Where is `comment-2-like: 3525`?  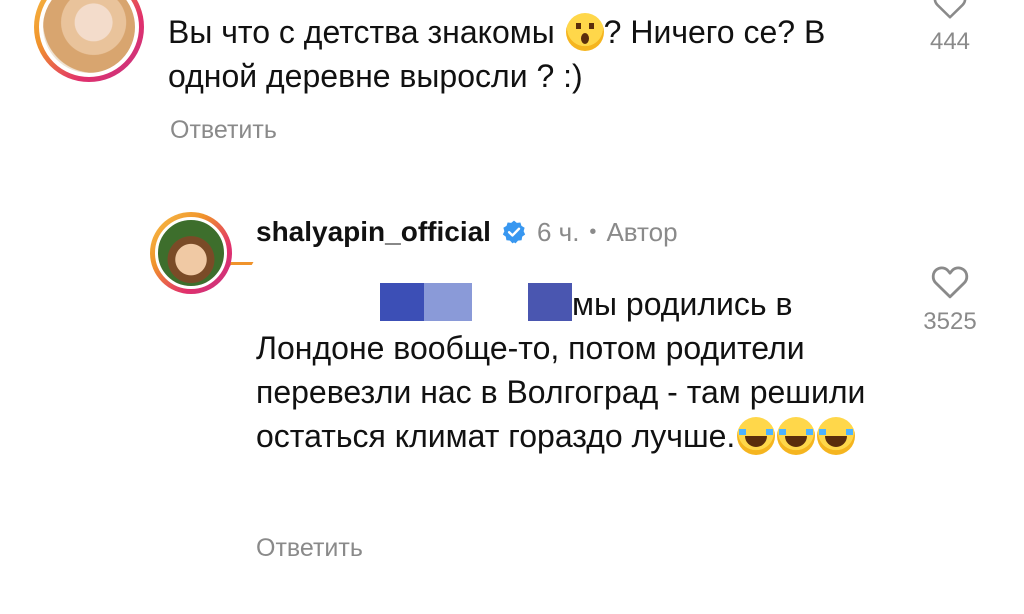 comment-2-like: 3525 is located at coordinates (950, 299).